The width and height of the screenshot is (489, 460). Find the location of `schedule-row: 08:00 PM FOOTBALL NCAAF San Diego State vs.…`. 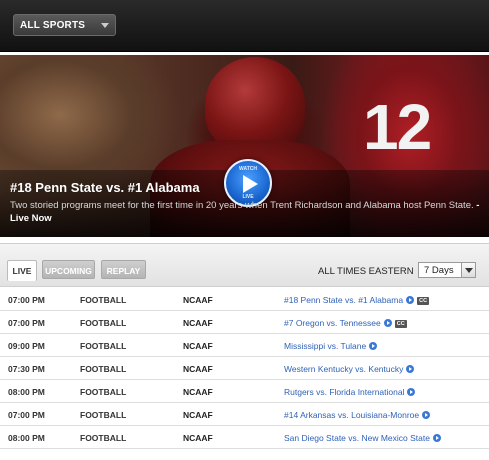

schedule-row: 08:00 PM FOOTBALL NCAAF San Diego State vs.… is located at coordinates (244, 437).